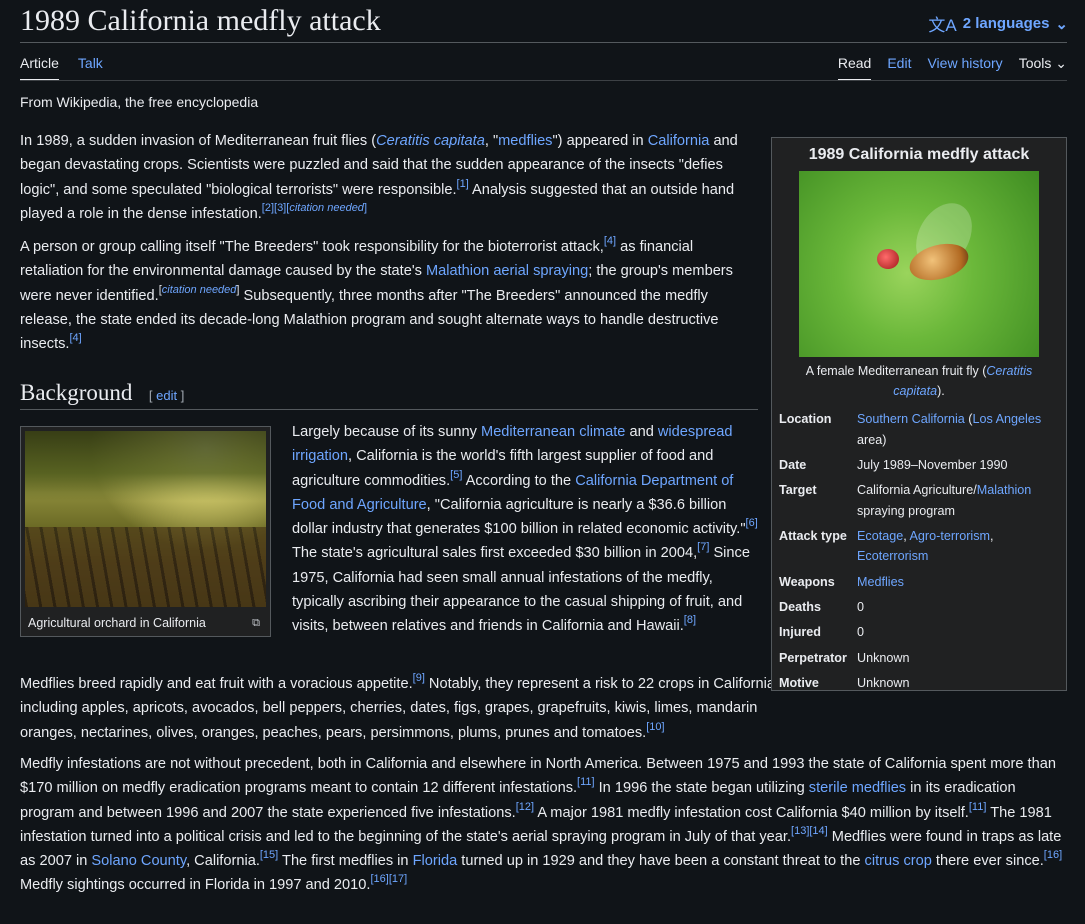 This screenshot has width=1085, height=924. What do you see at coordinates (800, 632) in the screenshot?
I see `row-label: Injured` at bounding box center [800, 632].